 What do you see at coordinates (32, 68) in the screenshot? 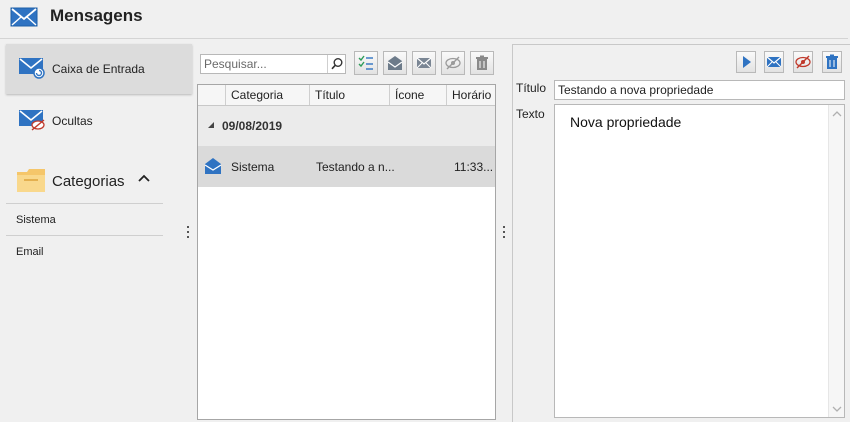
I see `inbox-mail-icon` at bounding box center [32, 68].